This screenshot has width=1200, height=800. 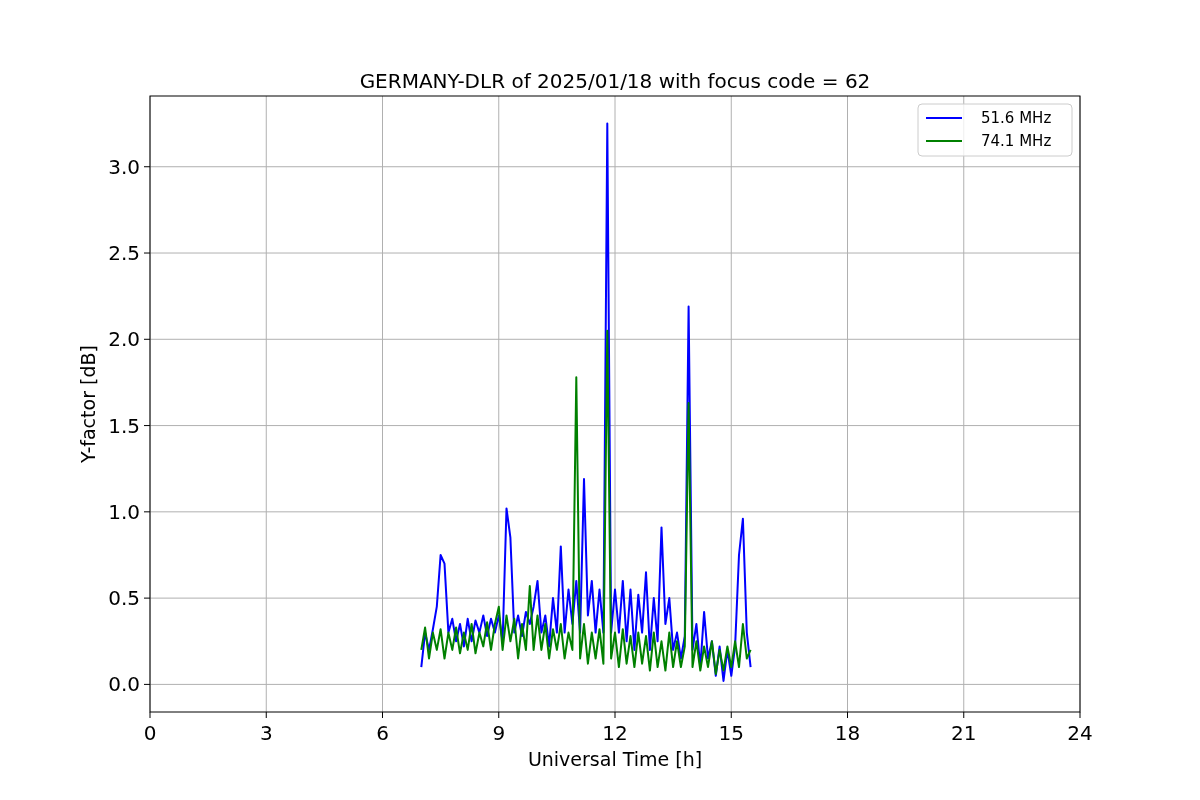 I want to click on y-tick-label: 2.0, so click(x=124, y=339).